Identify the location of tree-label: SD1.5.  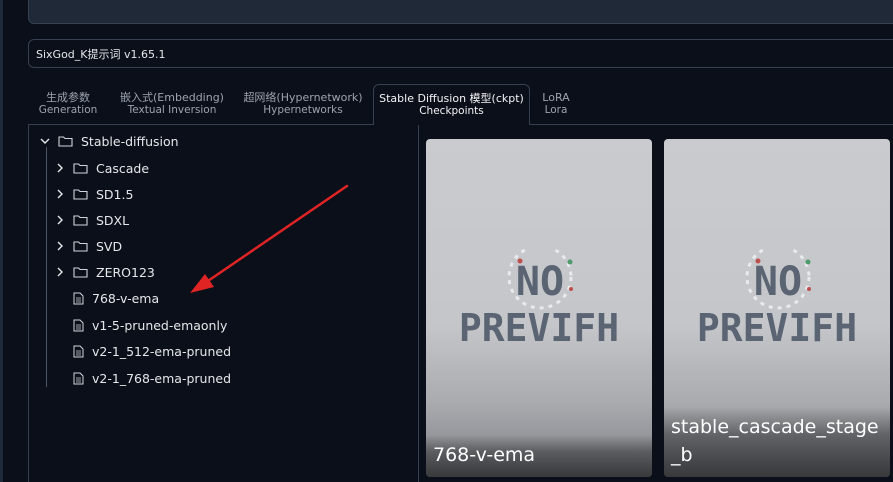
(115, 194).